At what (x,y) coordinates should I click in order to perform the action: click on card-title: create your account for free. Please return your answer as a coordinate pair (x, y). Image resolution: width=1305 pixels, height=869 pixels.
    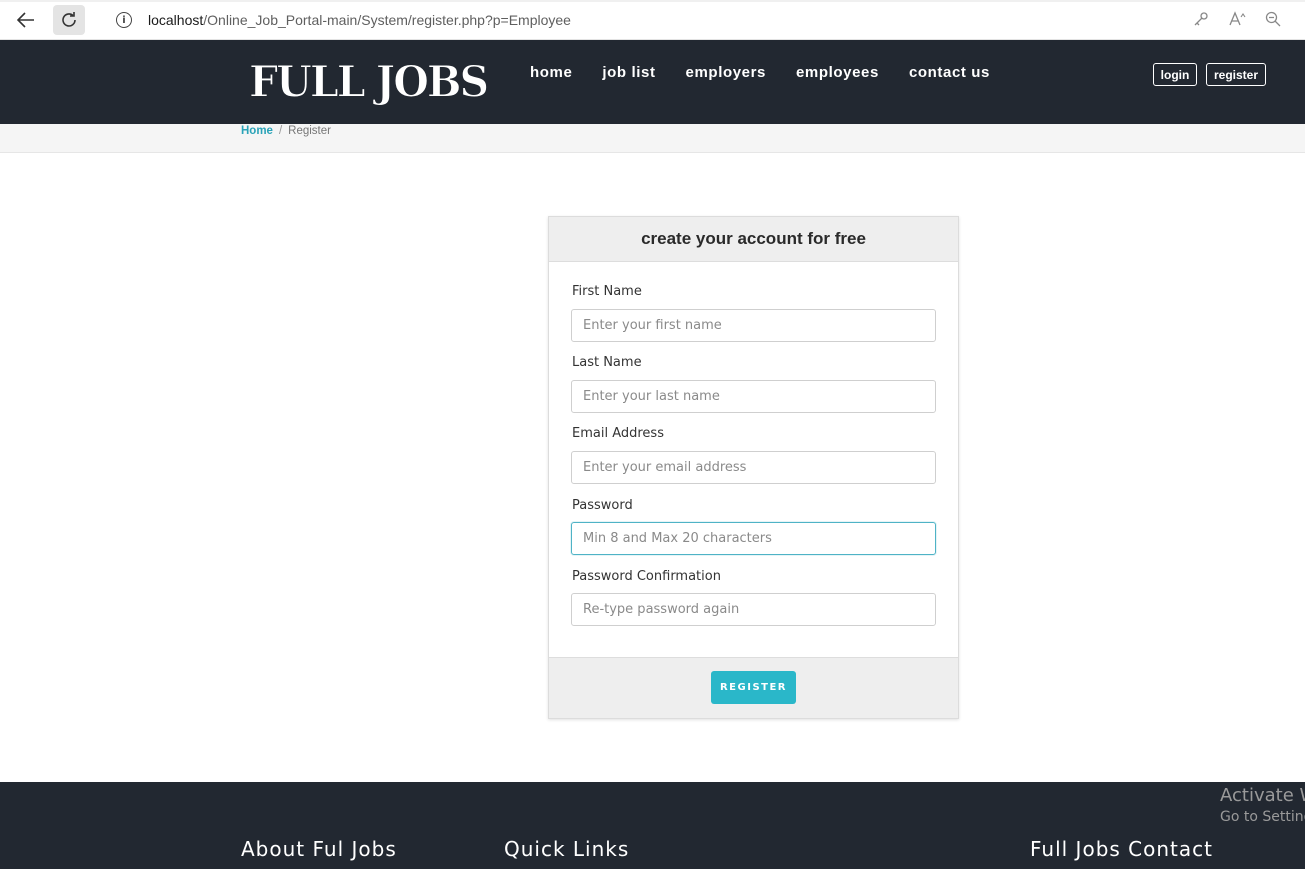
    Looking at the image, I should click on (753, 238).